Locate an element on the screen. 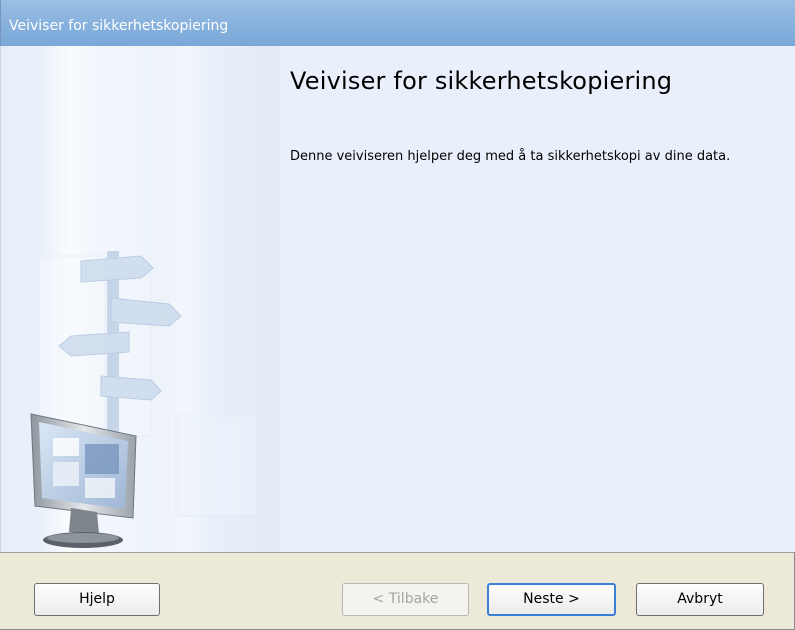 The width and height of the screenshot is (795, 630). button-bar: Hjelp < Tilbake Neste > Avbryt is located at coordinates (397, 590).